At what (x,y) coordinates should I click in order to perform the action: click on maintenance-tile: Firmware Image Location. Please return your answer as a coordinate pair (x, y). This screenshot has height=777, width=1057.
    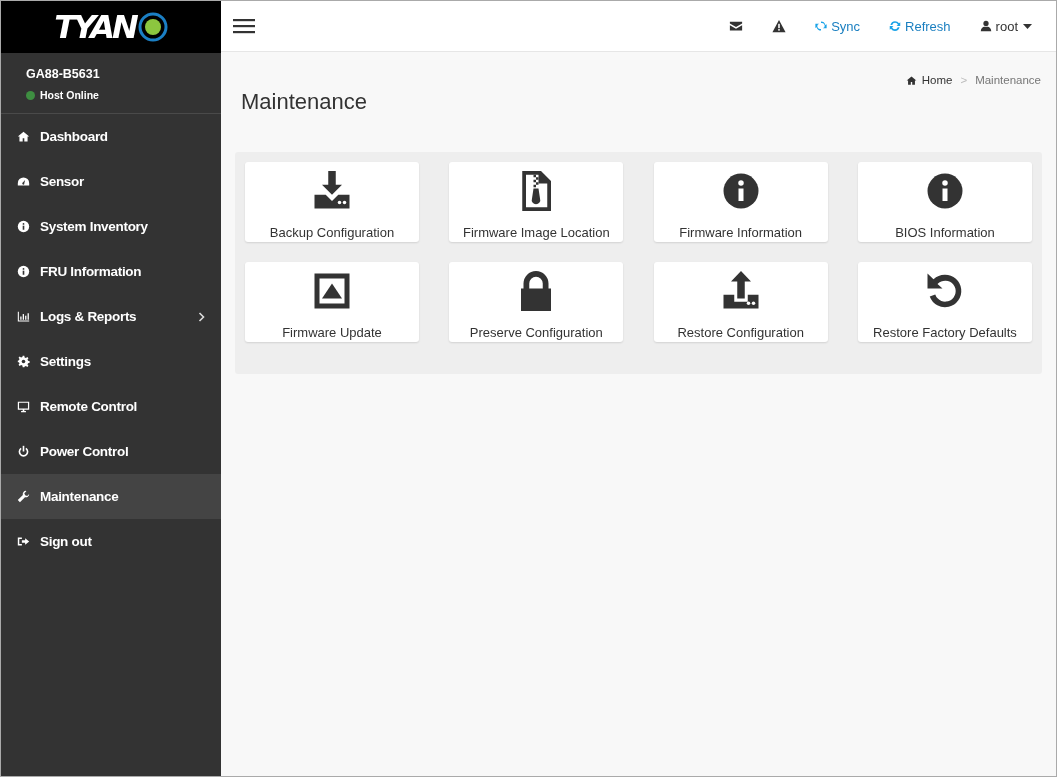
    Looking at the image, I should click on (536, 202).